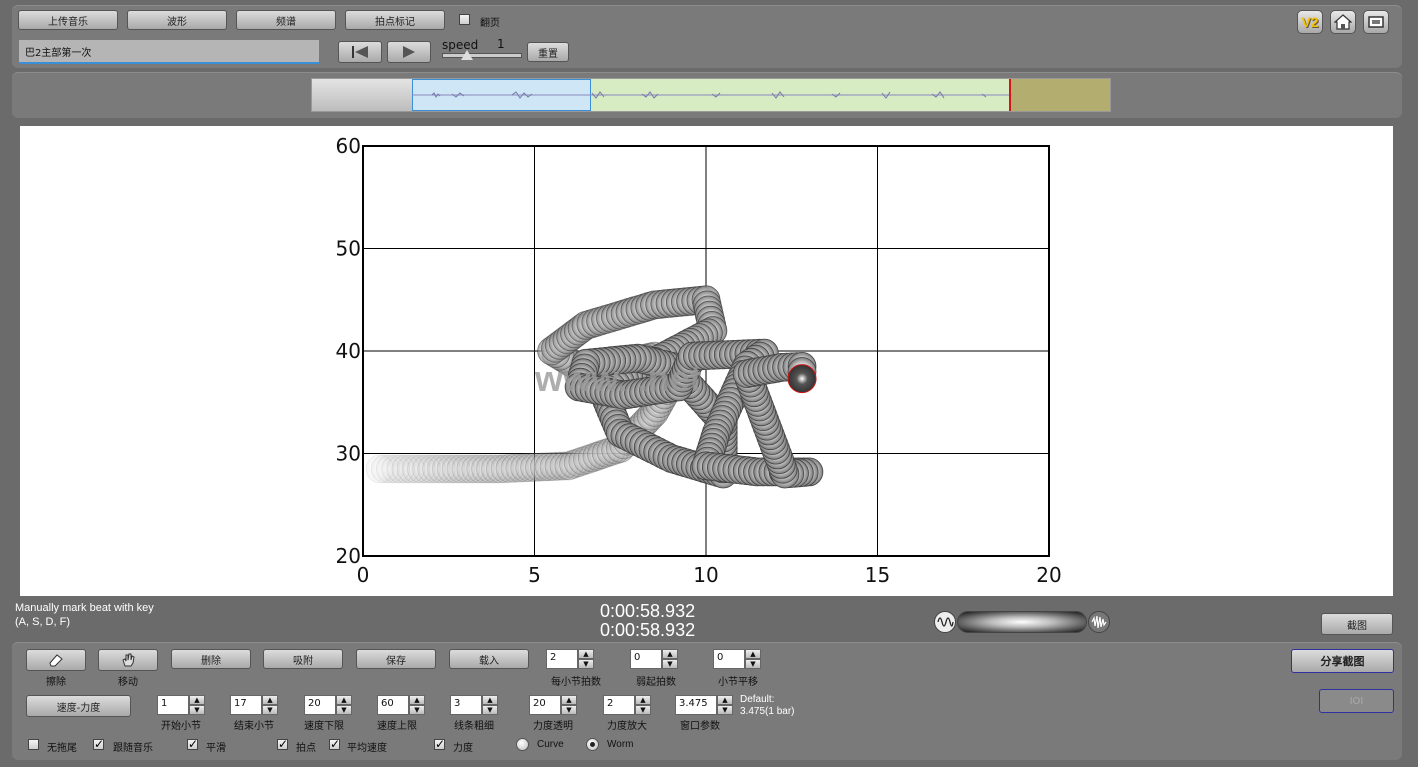 The width and height of the screenshot is (1418, 767). What do you see at coordinates (348, 249) in the screenshot?
I see `y-tick-label: 50` at bounding box center [348, 249].